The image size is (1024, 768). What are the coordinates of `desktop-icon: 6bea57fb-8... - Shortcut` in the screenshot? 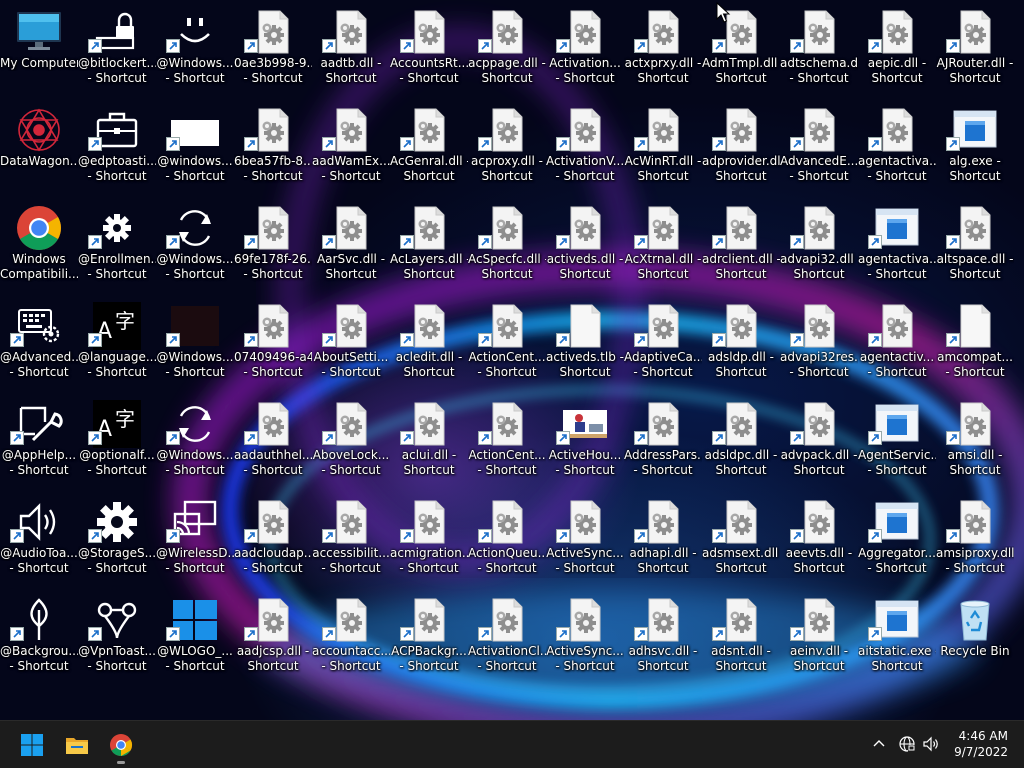 It's located at (273, 145).